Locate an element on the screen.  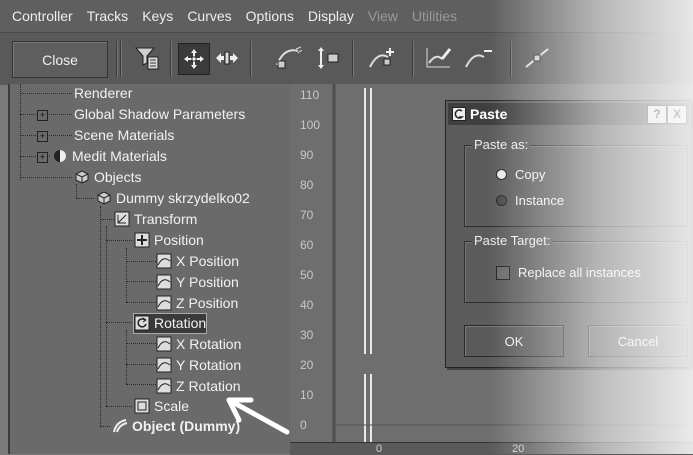
menu-tracks: Tracks is located at coordinates (107, 16).